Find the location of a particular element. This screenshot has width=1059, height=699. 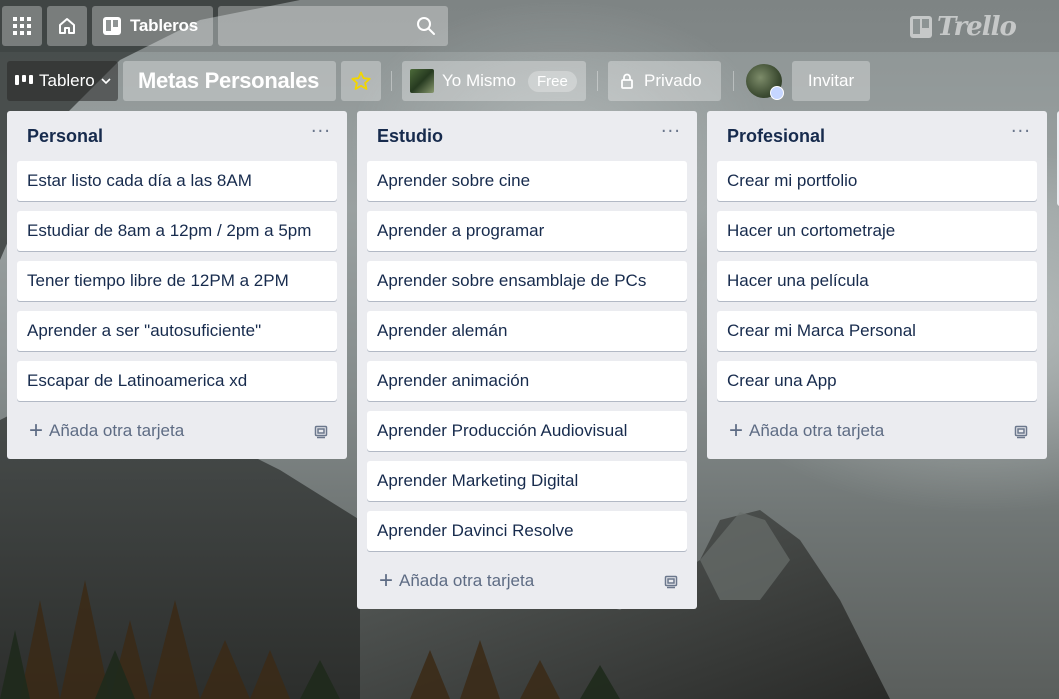

home-button is located at coordinates (67, 26).